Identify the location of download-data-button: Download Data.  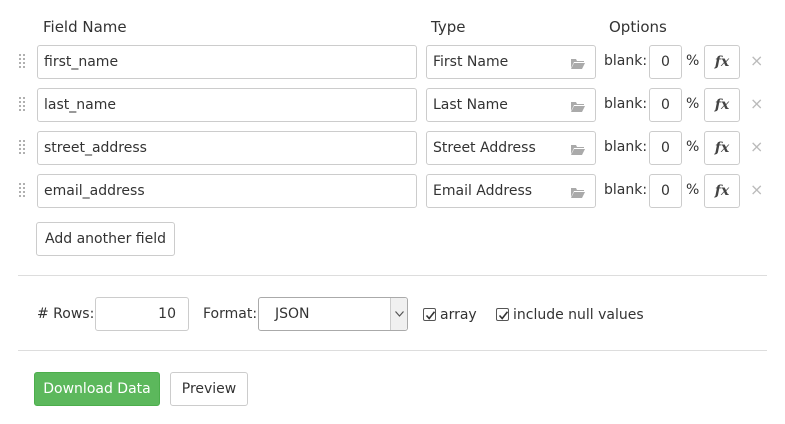
(97, 389).